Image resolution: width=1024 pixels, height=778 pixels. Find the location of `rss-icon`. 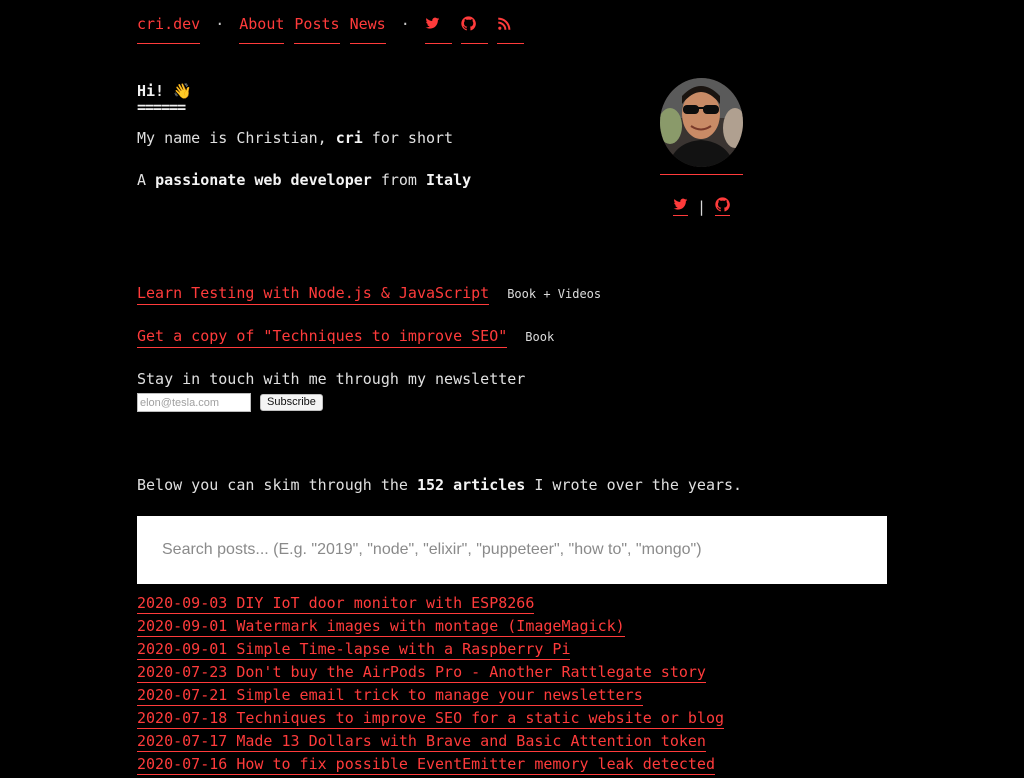

rss-icon is located at coordinates (504, 23).